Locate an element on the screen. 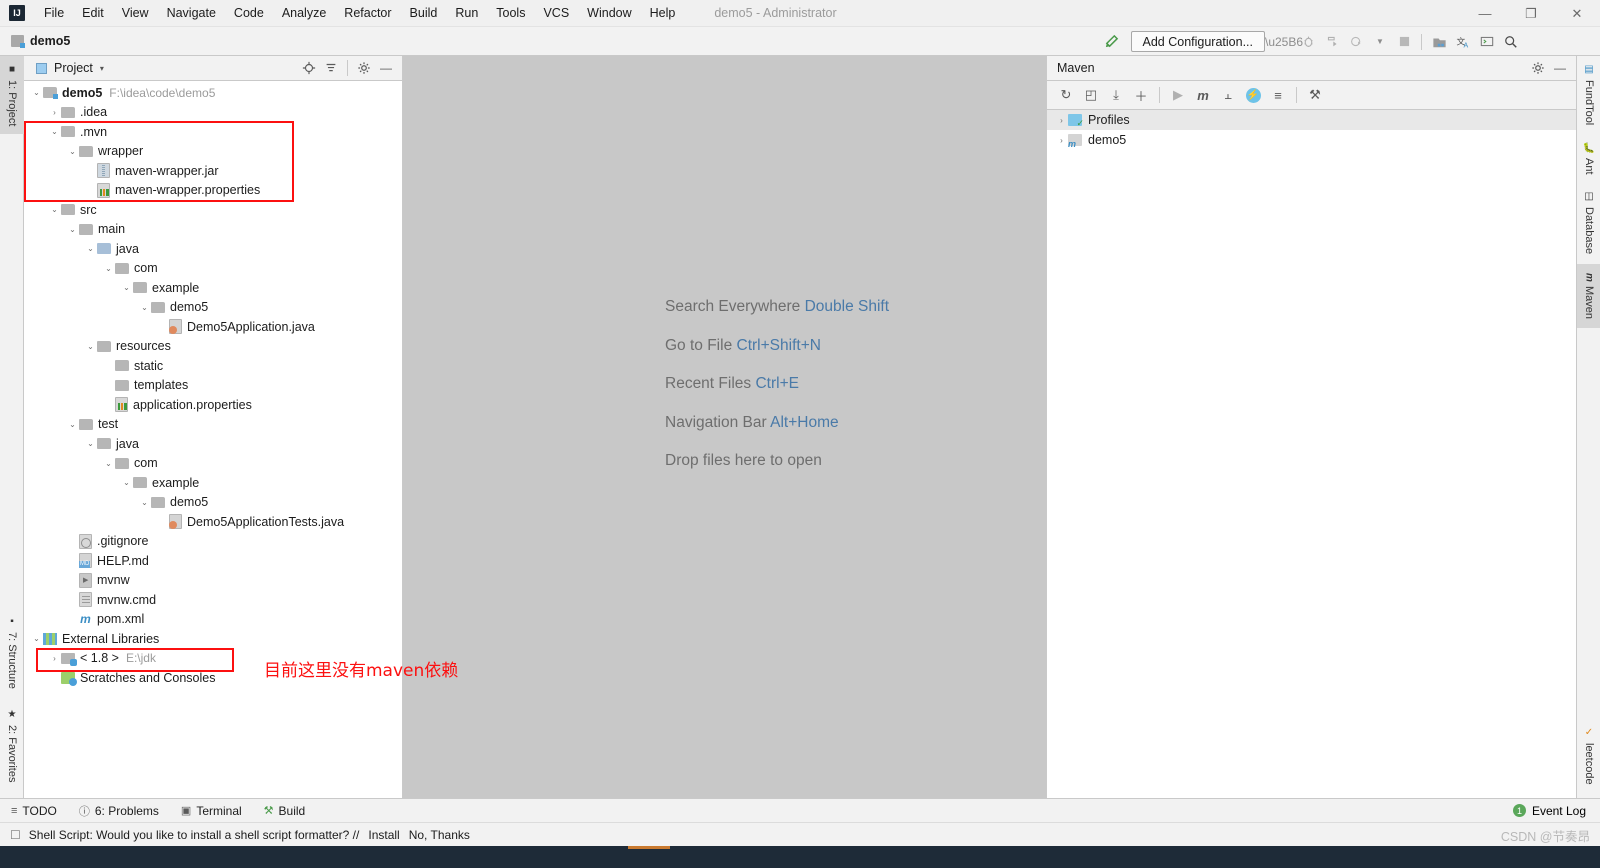  tree-row: application.properties is located at coordinates (213, 405).